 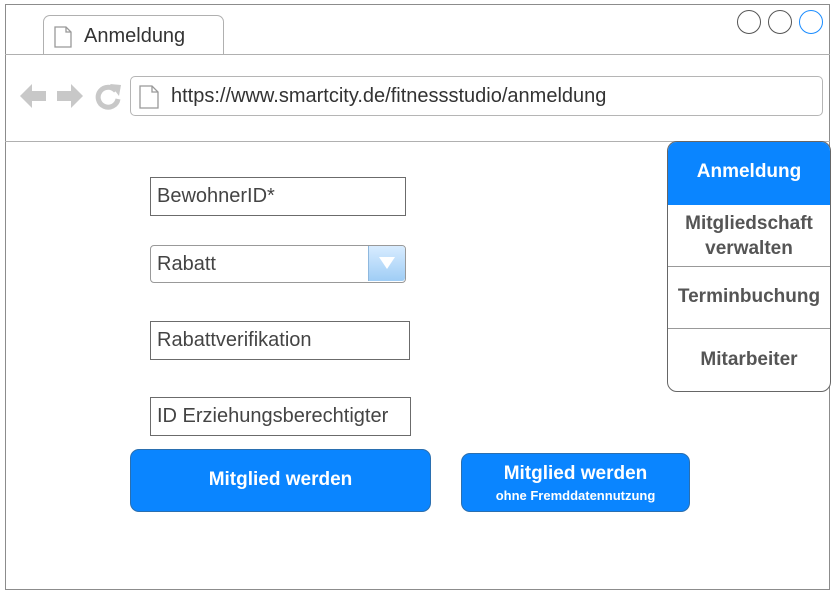 What do you see at coordinates (280, 480) in the screenshot?
I see `mitglied-werden-button: Mitglied werden` at bounding box center [280, 480].